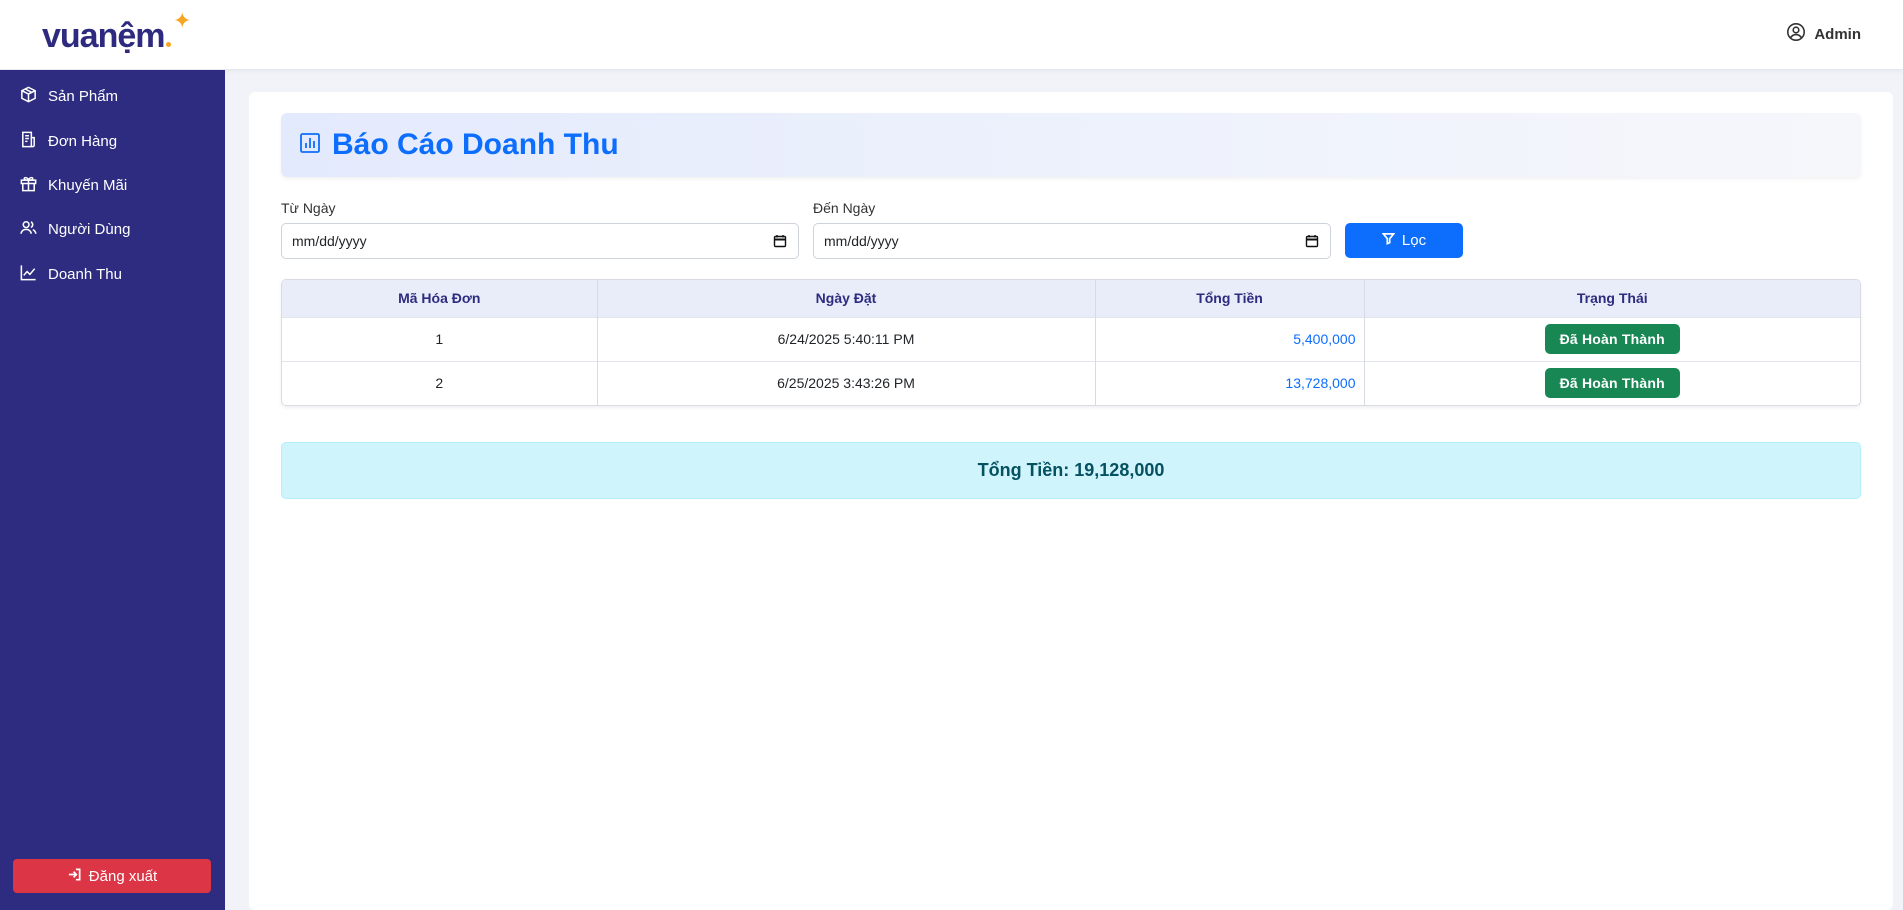 Image resolution: width=1903 pixels, height=910 pixels. I want to click on gift-icon, so click(28, 185).